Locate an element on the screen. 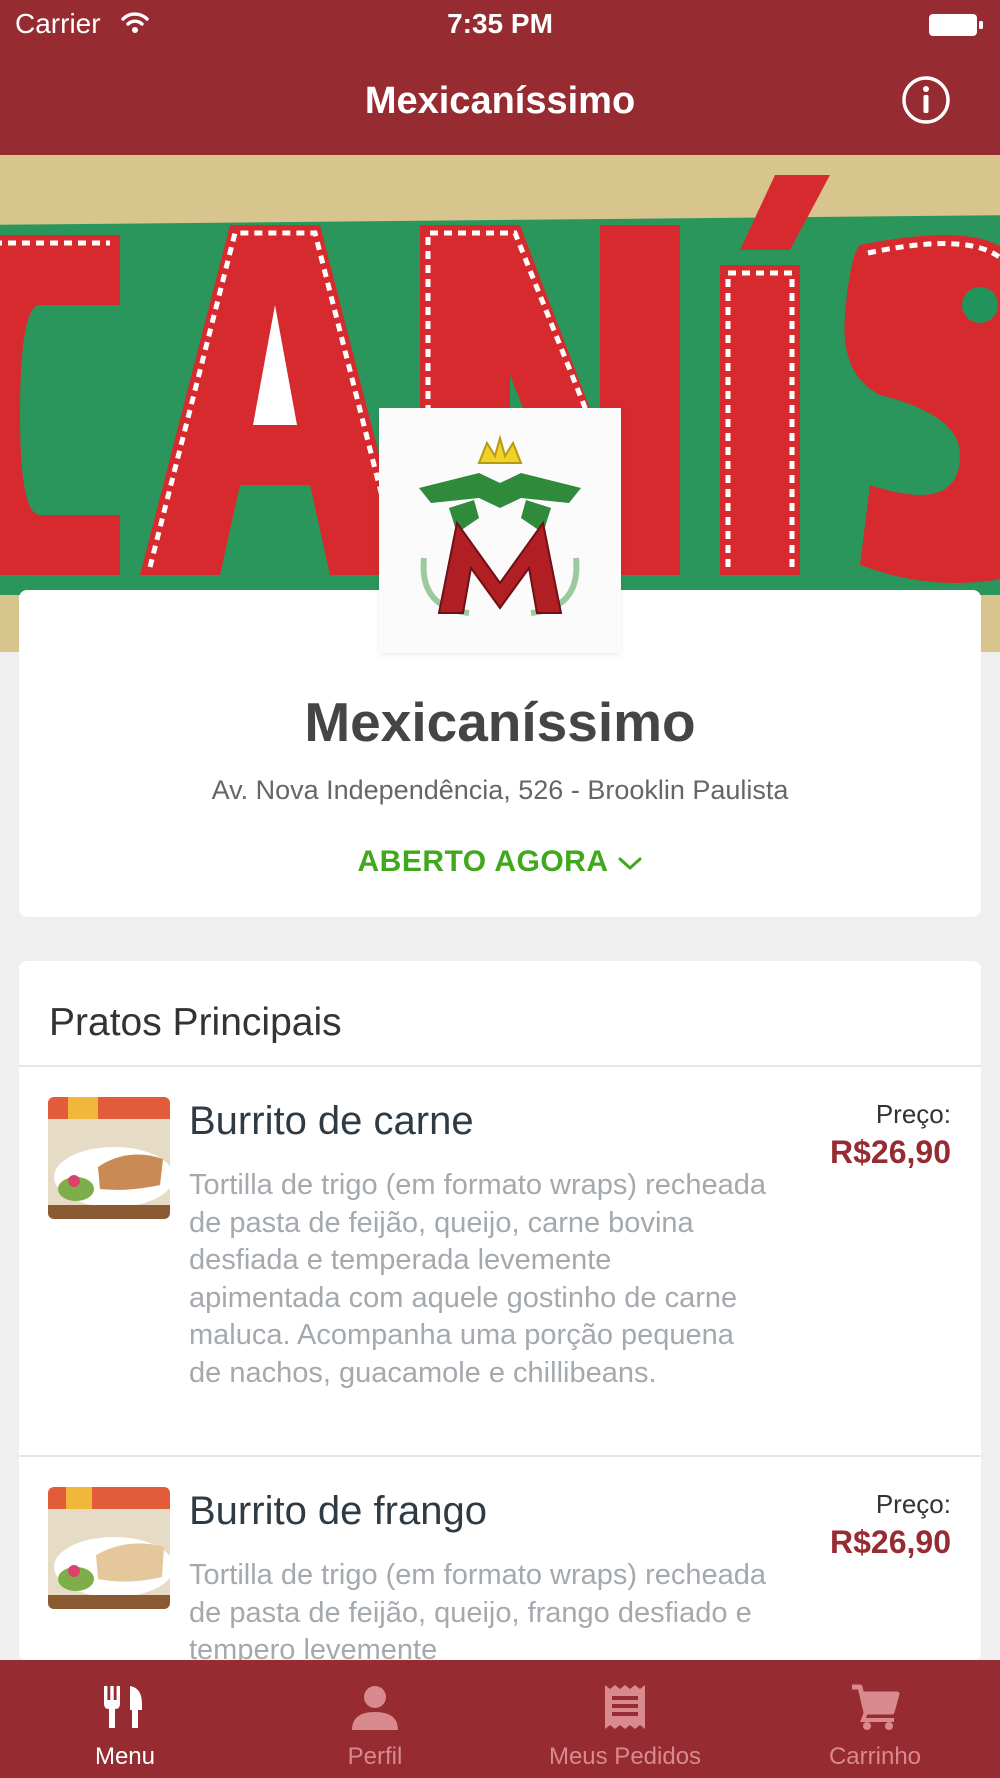  open-status-toggle: ABERTO AGORA is located at coordinates (500, 862).